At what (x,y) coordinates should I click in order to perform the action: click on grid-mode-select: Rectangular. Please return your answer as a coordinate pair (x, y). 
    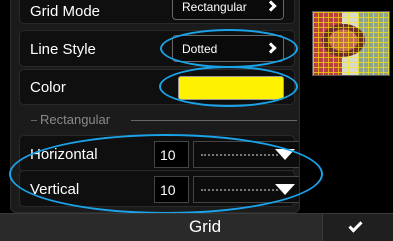
    Looking at the image, I should click on (228, 10).